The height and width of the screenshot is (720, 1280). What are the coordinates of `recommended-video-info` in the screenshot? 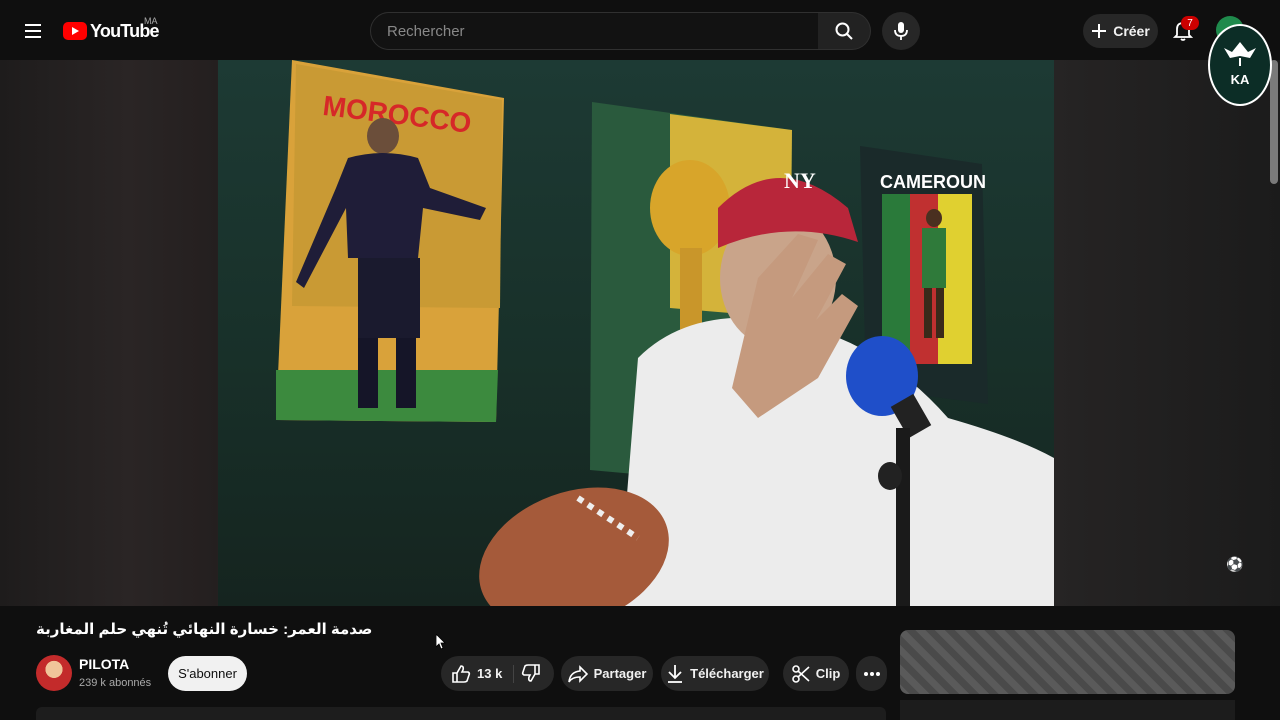 It's located at (1067, 710).